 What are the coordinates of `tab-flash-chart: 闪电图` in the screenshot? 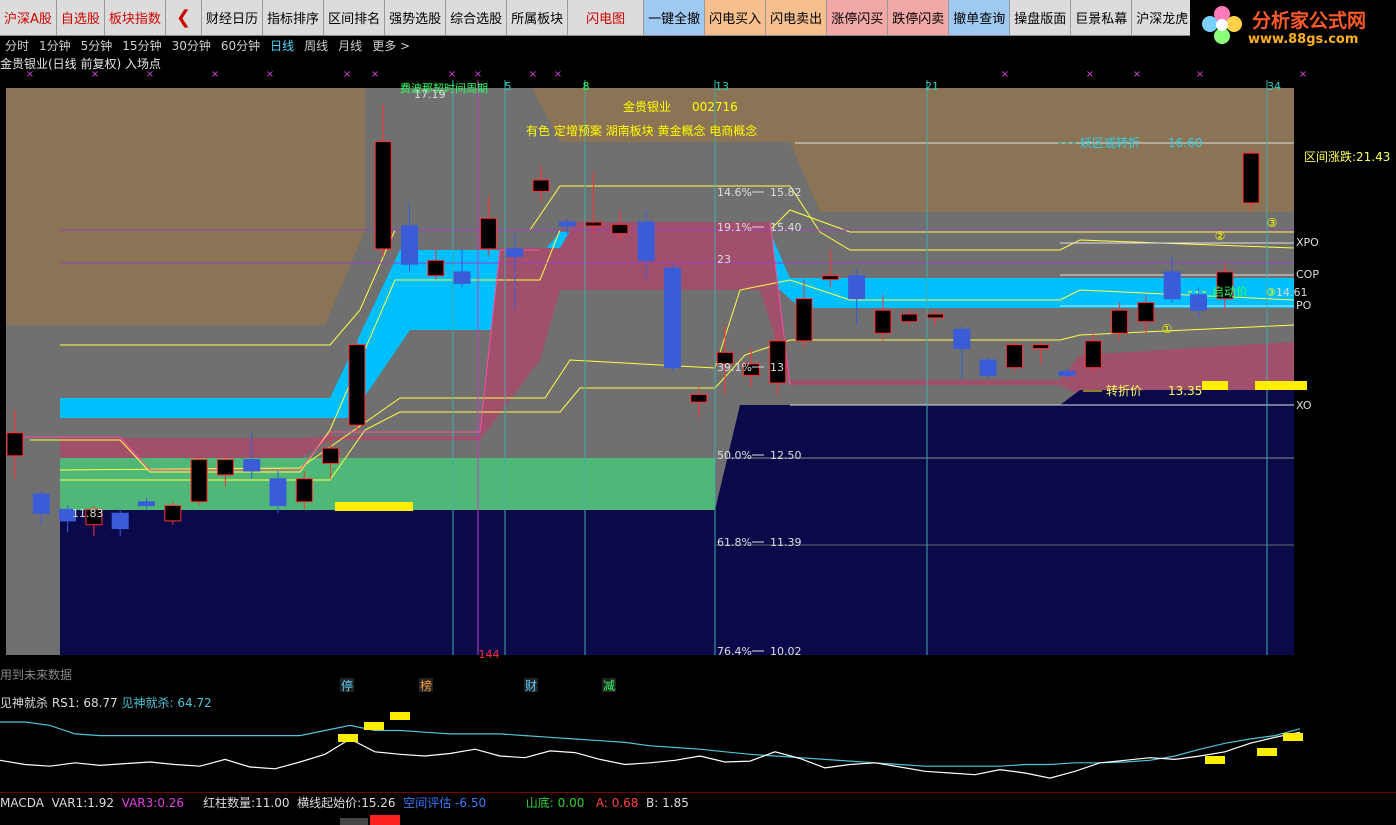 It's located at (606, 17).